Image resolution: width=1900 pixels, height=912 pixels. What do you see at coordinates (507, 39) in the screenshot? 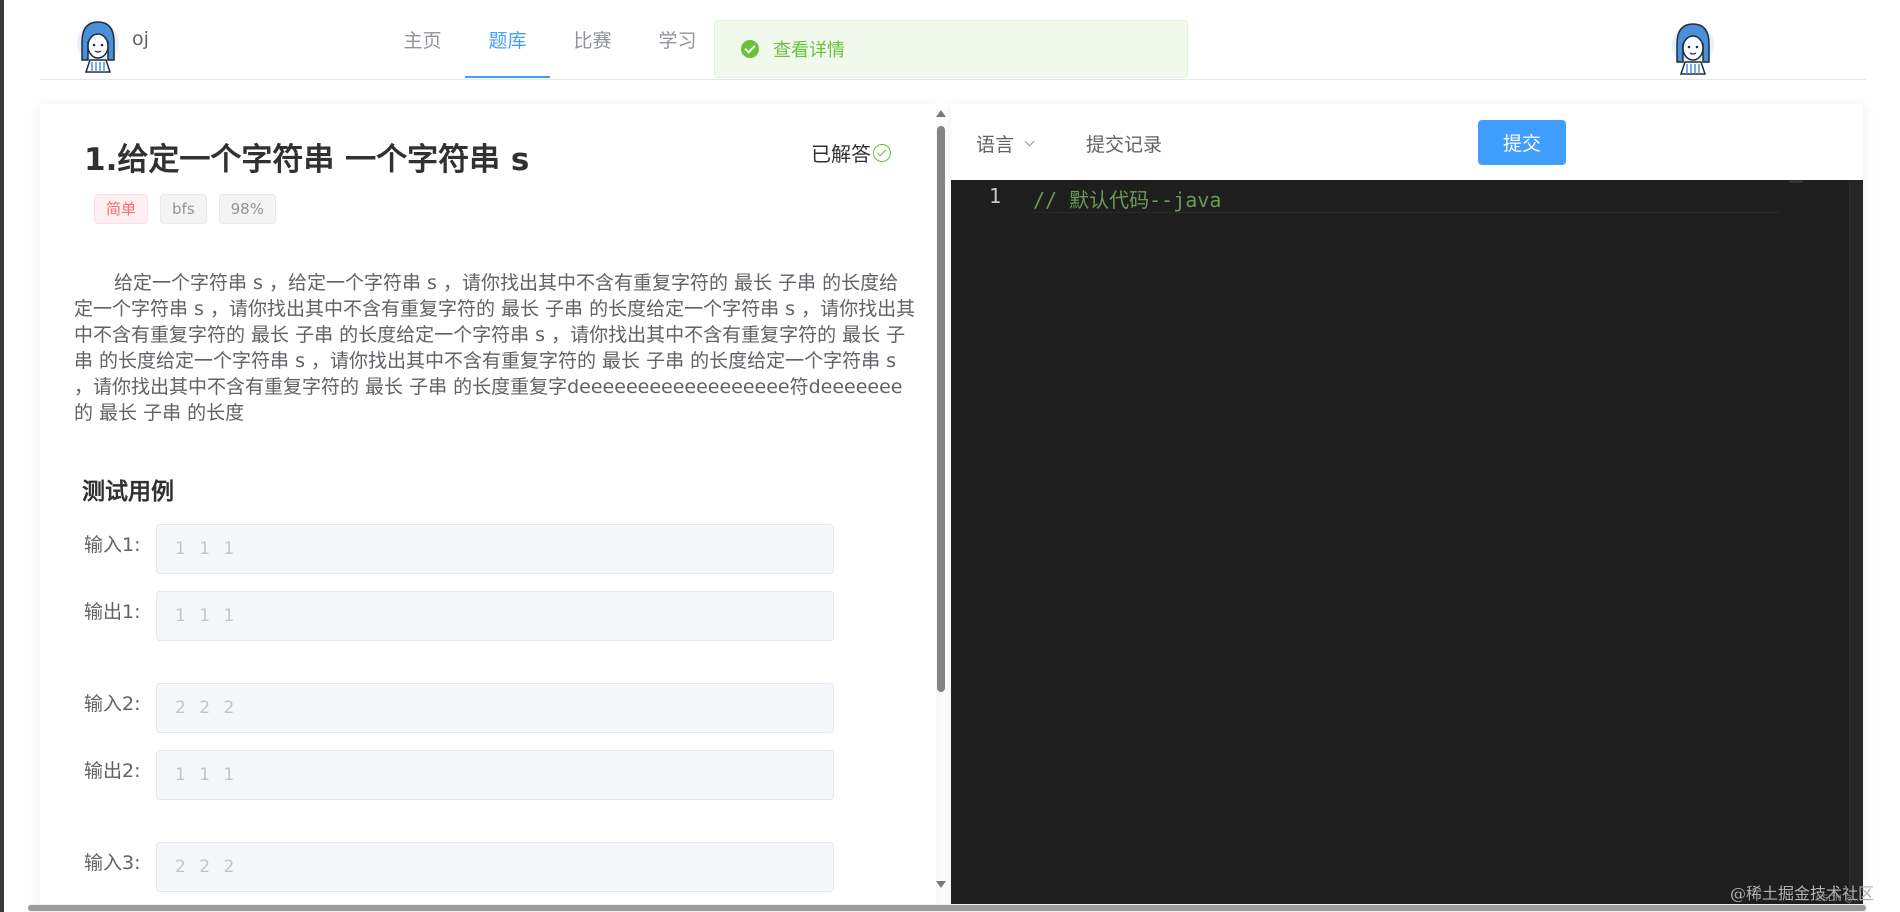
I see `nav-problems: 题库` at bounding box center [507, 39].